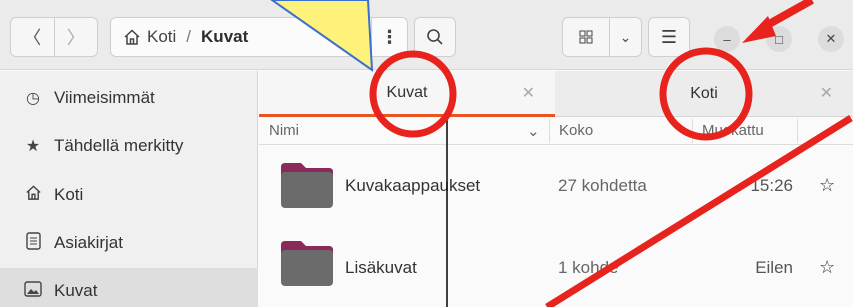 The height and width of the screenshot is (307, 853). Describe the element at coordinates (771, 185) in the screenshot. I see `file-modified: 15:26` at that location.